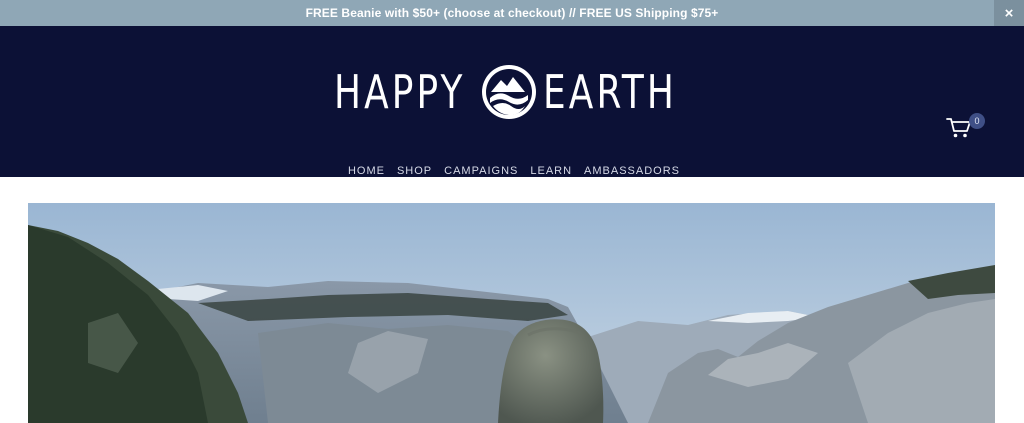 Image resolution: width=1024 pixels, height=423 pixels. Describe the element at coordinates (481, 171) in the screenshot. I see `nav-item-campaigns: CAMPAIGNS` at that location.